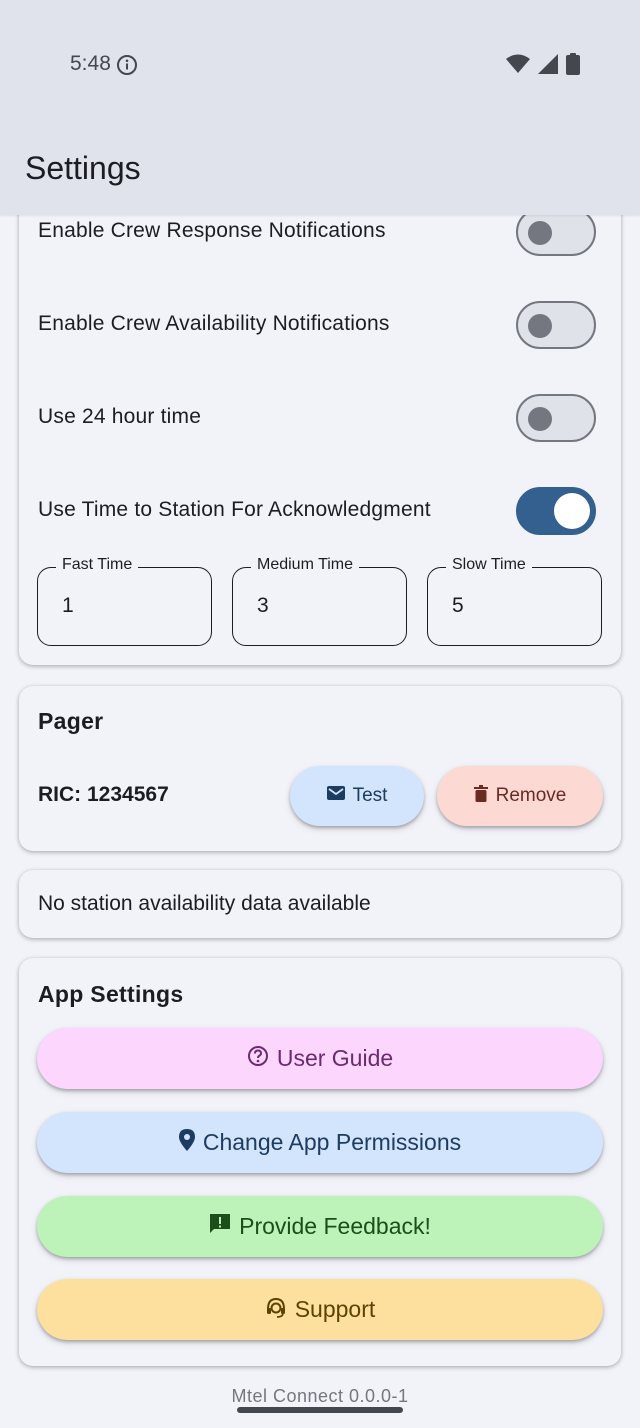 The width and height of the screenshot is (640, 1428). What do you see at coordinates (68, 605) in the screenshot?
I see `field-value: 1` at bounding box center [68, 605].